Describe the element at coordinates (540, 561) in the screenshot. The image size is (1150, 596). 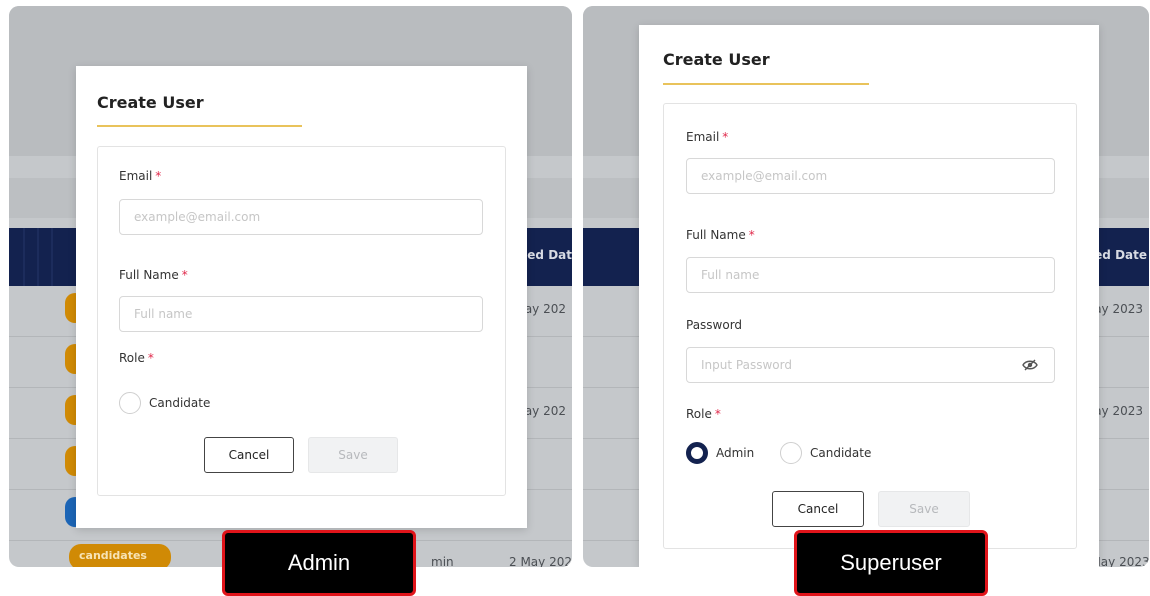
I see `row-date: 2 May 202` at that location.